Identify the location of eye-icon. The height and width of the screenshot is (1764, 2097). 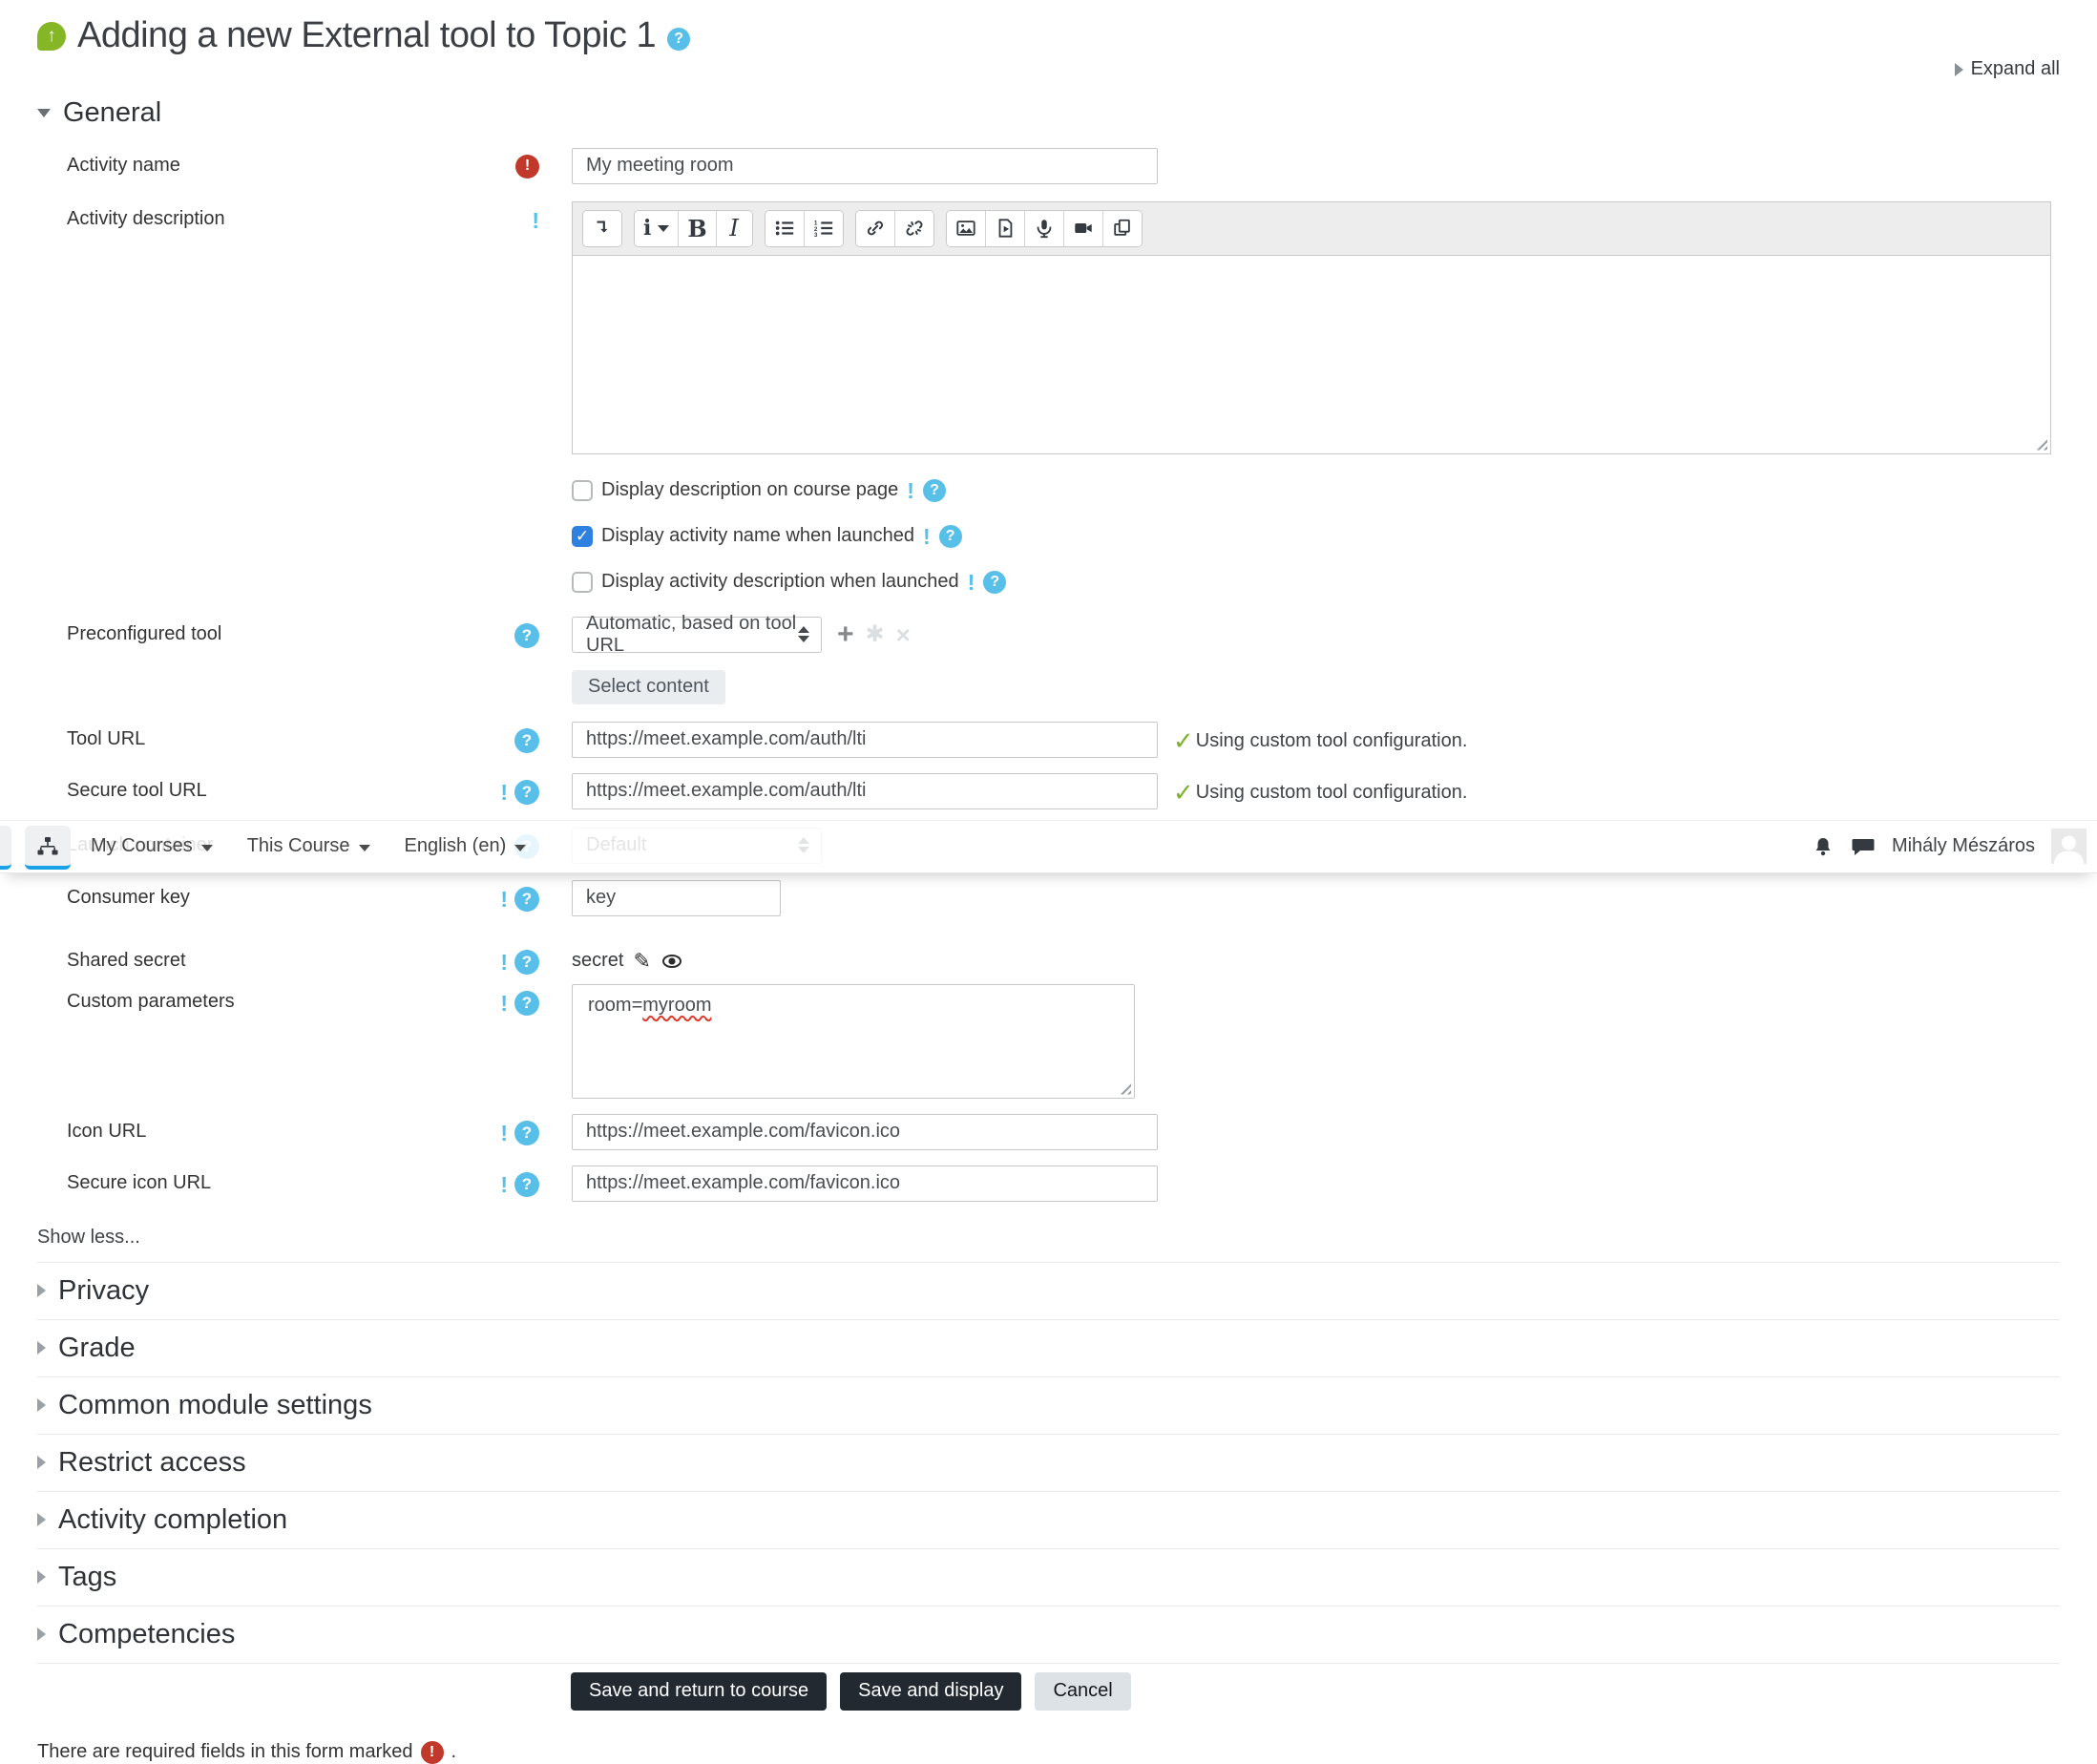
(672, 962).